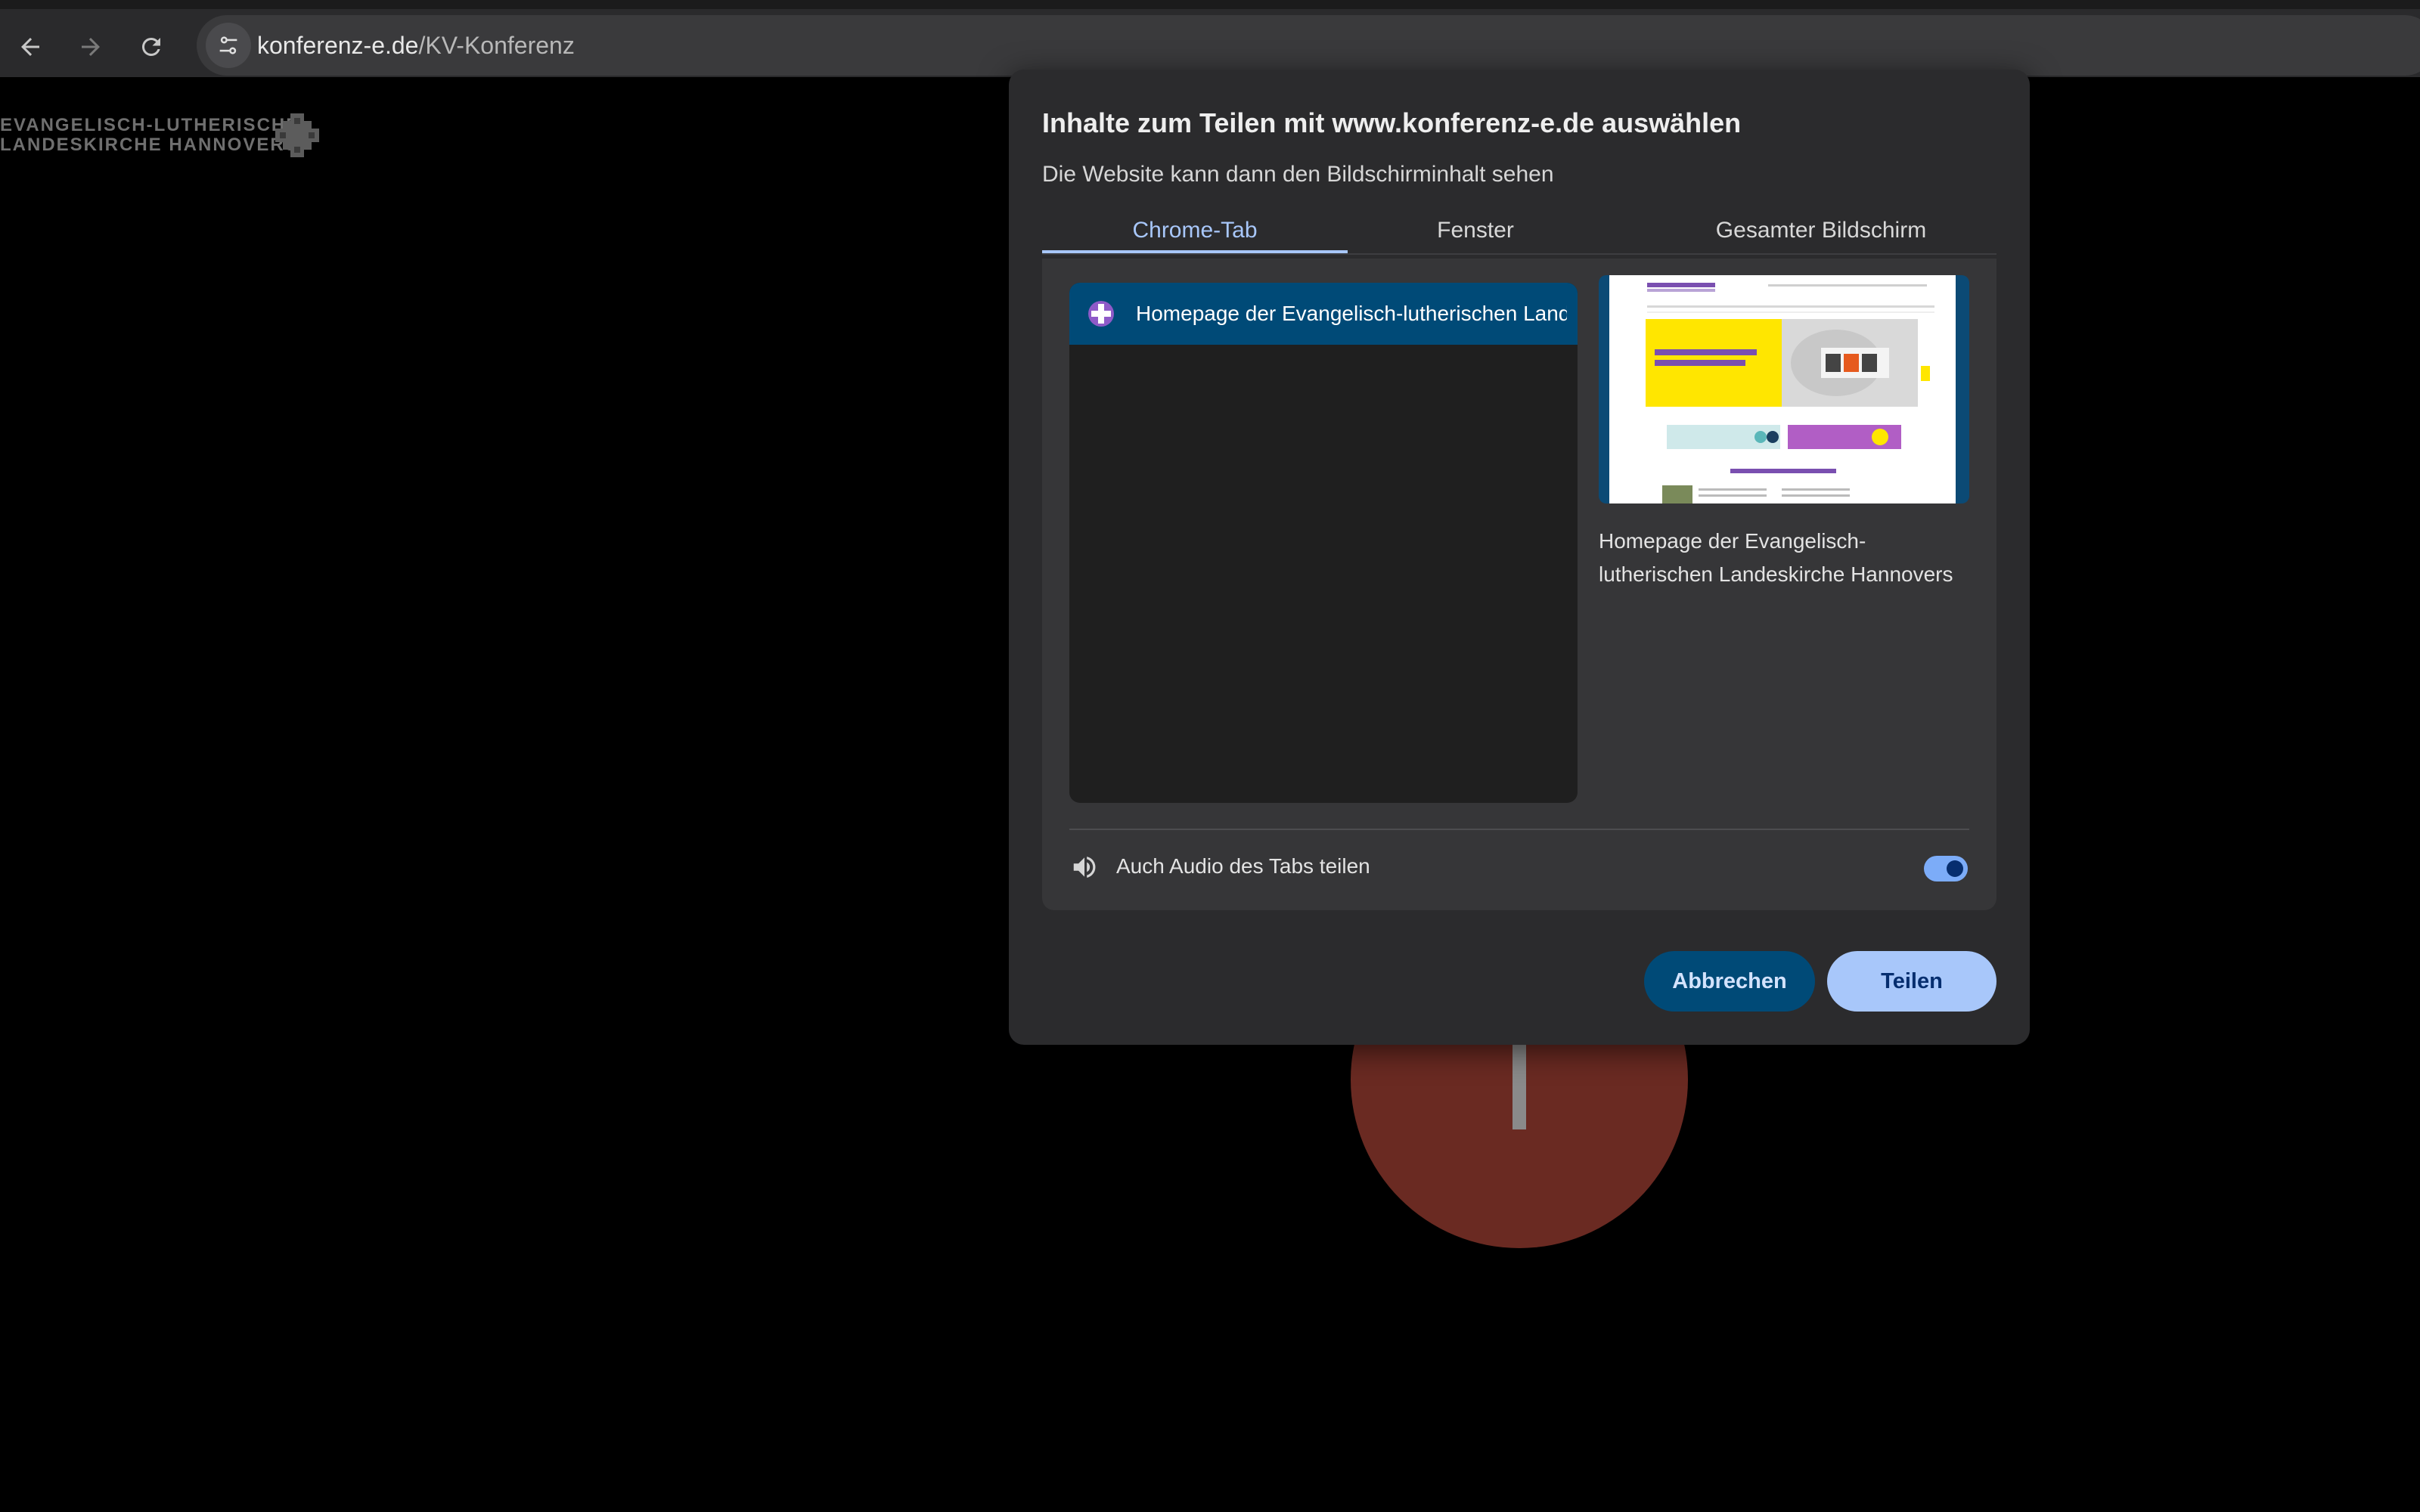 This screenshot has height=1512, width=2420. I want to click on tab-chrome-tab: Chrome-Tab, so click(1195, 232).